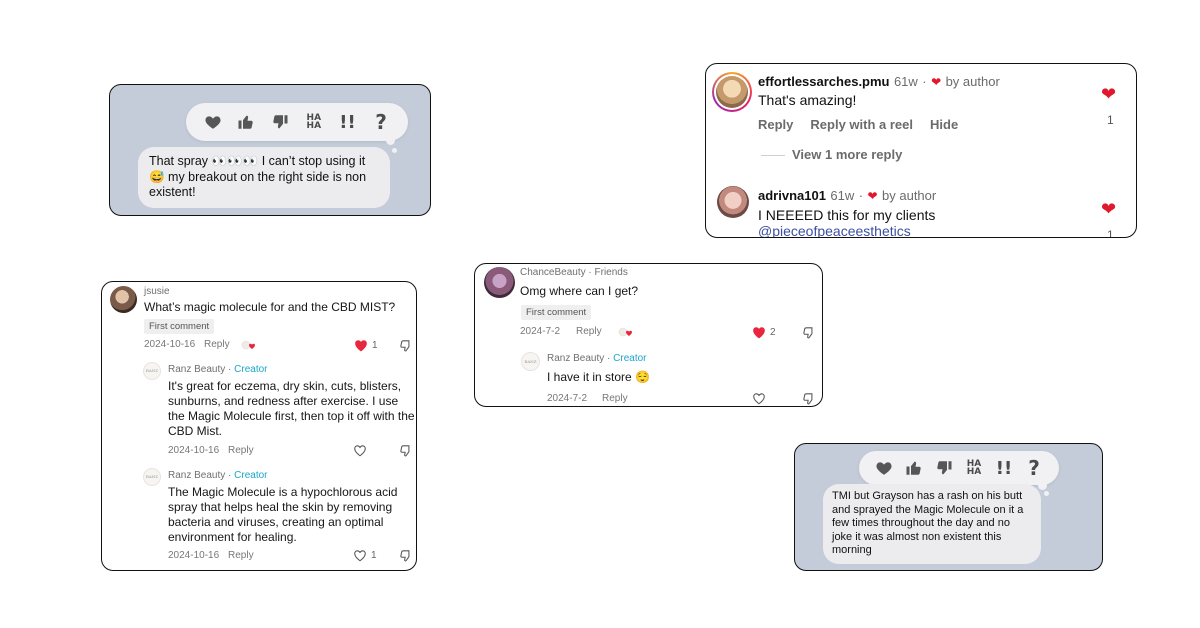  Describe the element at coordinates (611, 272) in the screenshot. I see `friends-label: Friends` at that location.